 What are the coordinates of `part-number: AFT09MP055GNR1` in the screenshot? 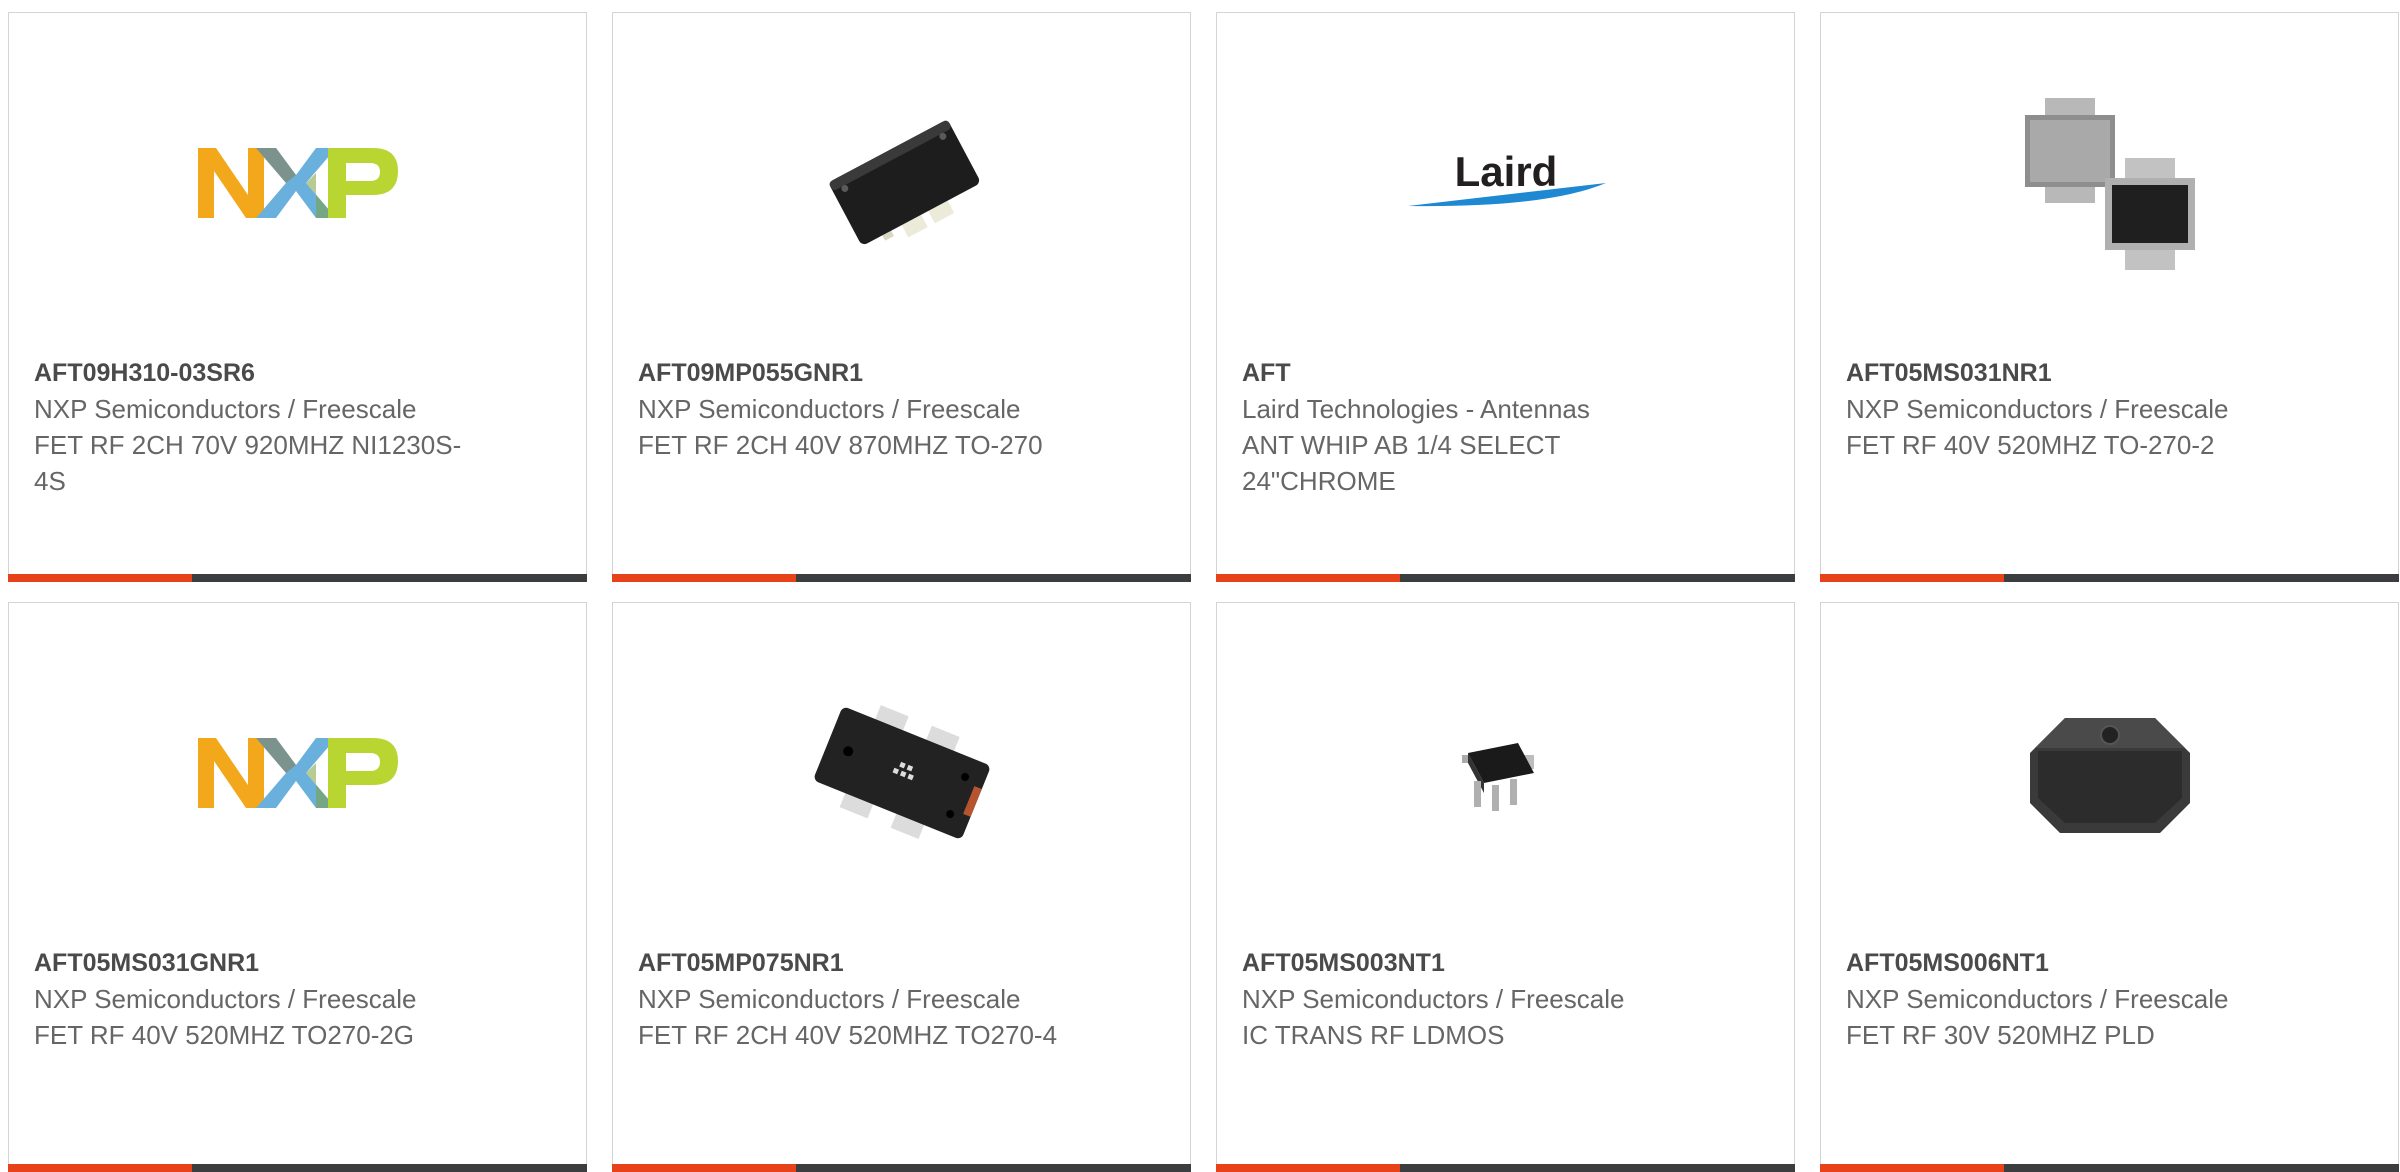 It's located at (853, 373).